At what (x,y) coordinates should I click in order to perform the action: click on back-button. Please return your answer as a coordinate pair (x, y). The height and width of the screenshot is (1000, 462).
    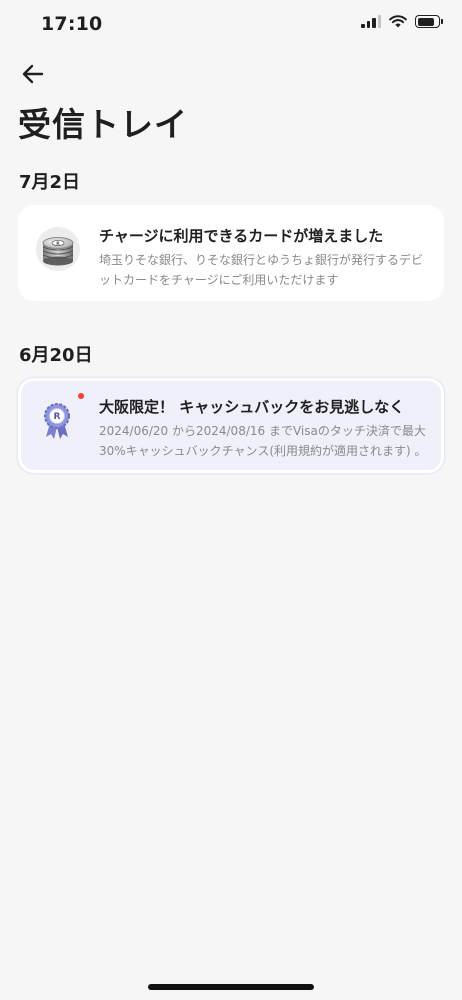
    Looking at the image, I should click on (33, 74).